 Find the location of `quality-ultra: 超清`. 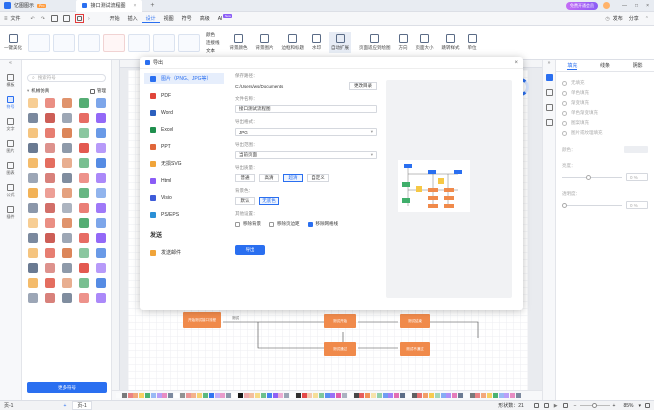

quality-ultra: 超清 is located at coordinates (293, 178).